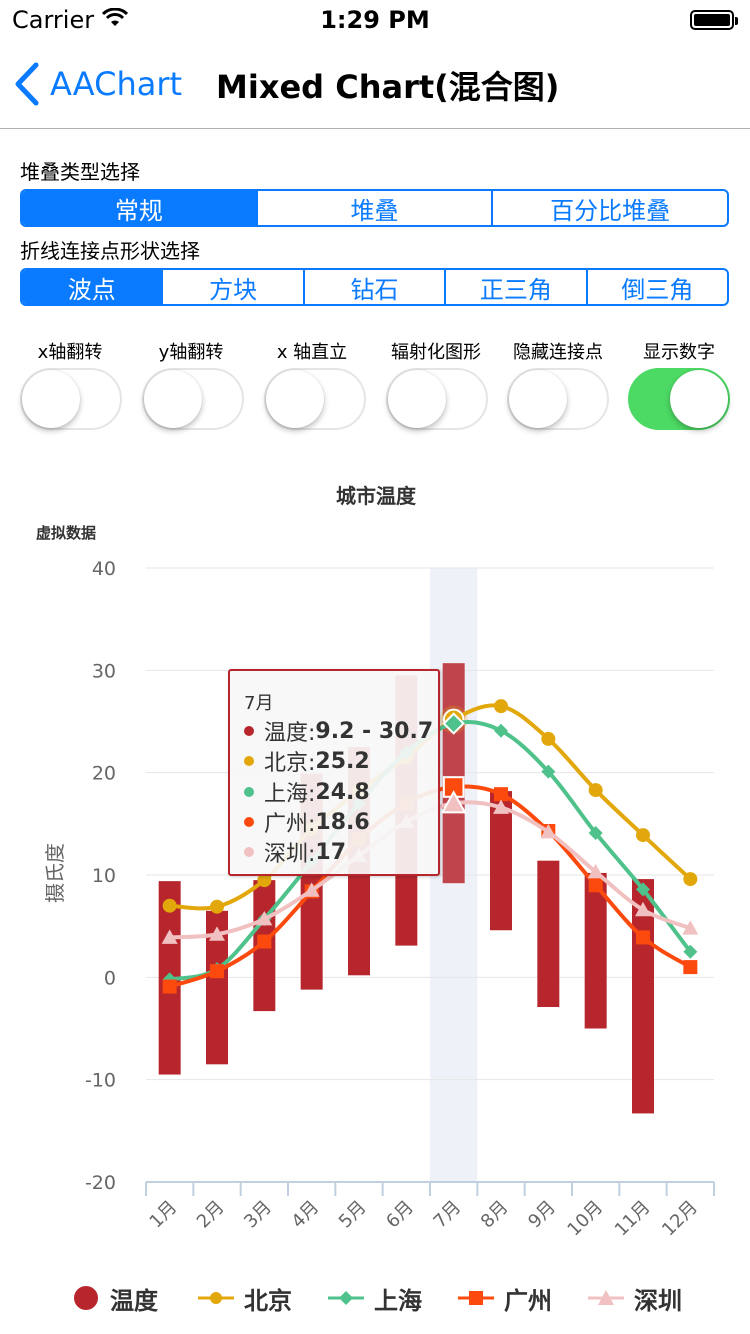  Describe the element at coordinates (290, 794) in the screenshot. I see `tooltip-label: 上海:` at that location.